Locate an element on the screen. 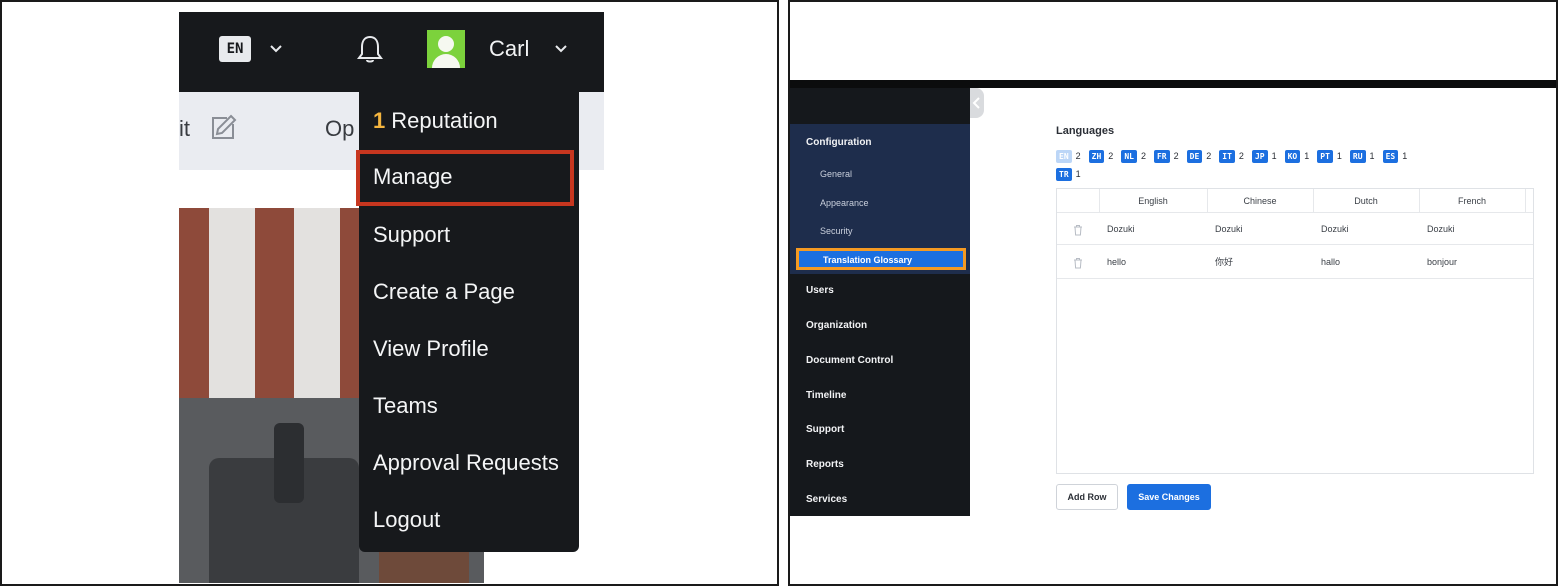  photo-arm is located at coordinates (289, 463).